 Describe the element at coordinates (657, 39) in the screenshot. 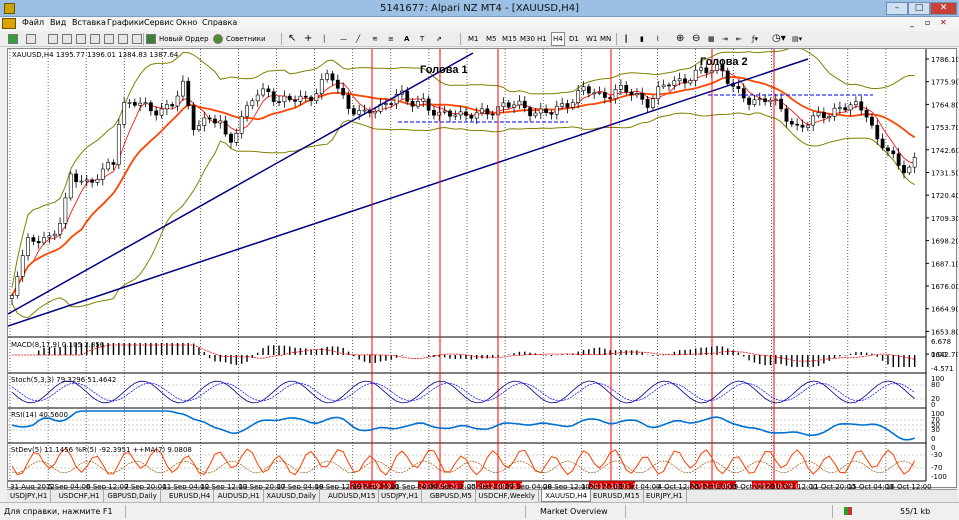

I see `line-chart-icon: ⌇` at that location.